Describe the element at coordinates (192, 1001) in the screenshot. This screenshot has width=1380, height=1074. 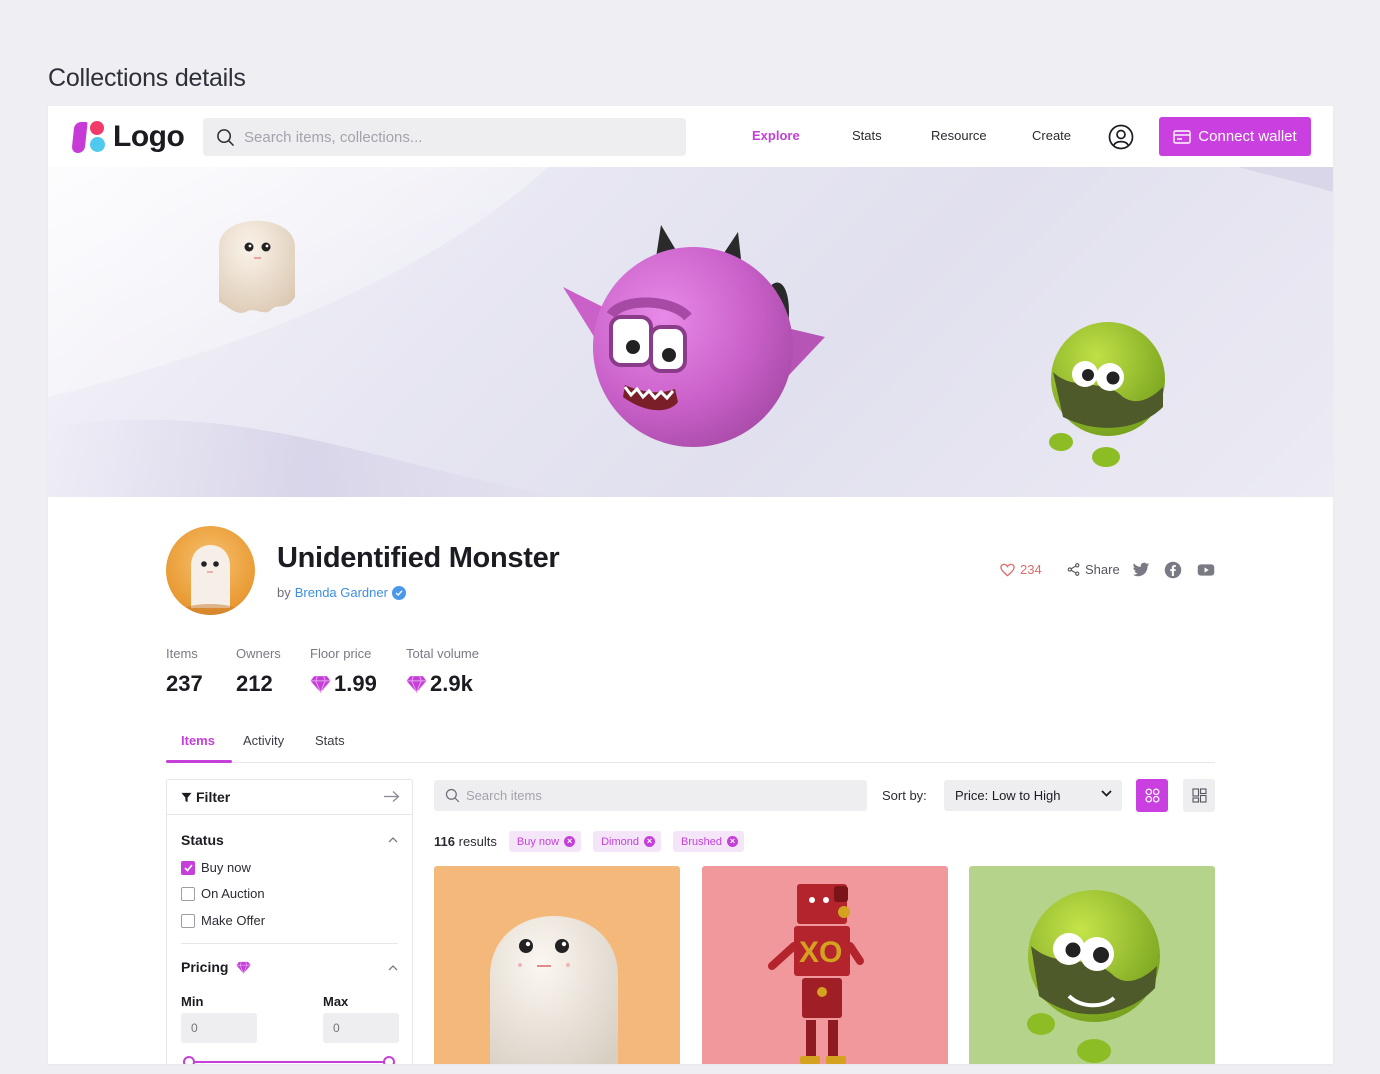
I see `min-label: Min` at that location.